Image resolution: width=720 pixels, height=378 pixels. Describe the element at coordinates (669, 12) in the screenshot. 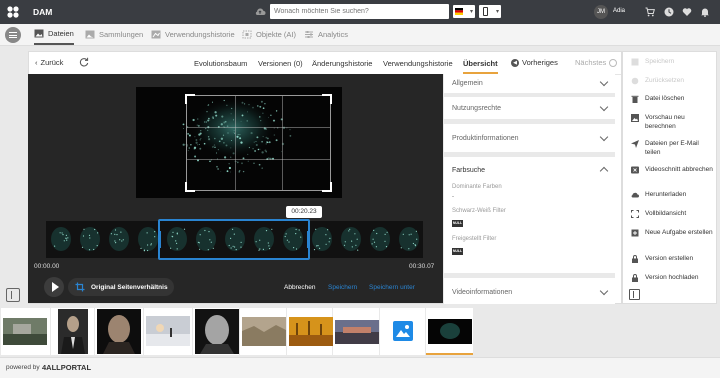

I see `clock-icon` at that location.